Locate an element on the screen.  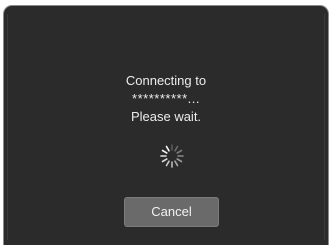
cancel-button: Cancel is located at coordinates (171, 212).